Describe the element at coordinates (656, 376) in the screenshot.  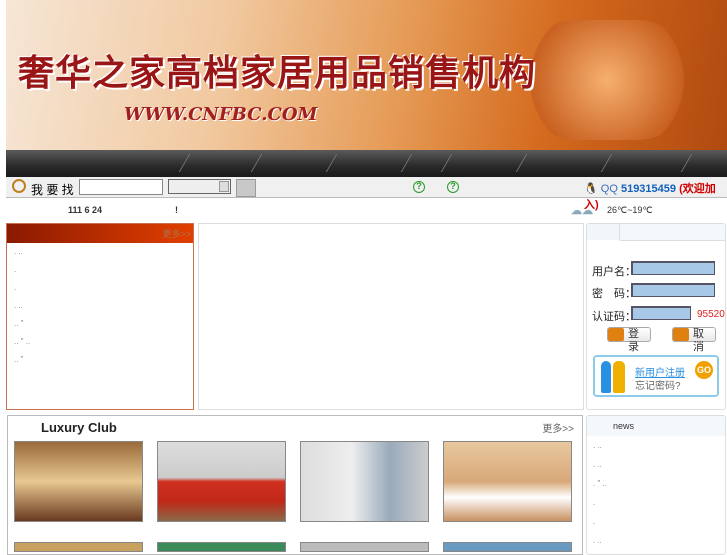
I see `register-banner: 新用户注册 忘记密码? GO` at that location.